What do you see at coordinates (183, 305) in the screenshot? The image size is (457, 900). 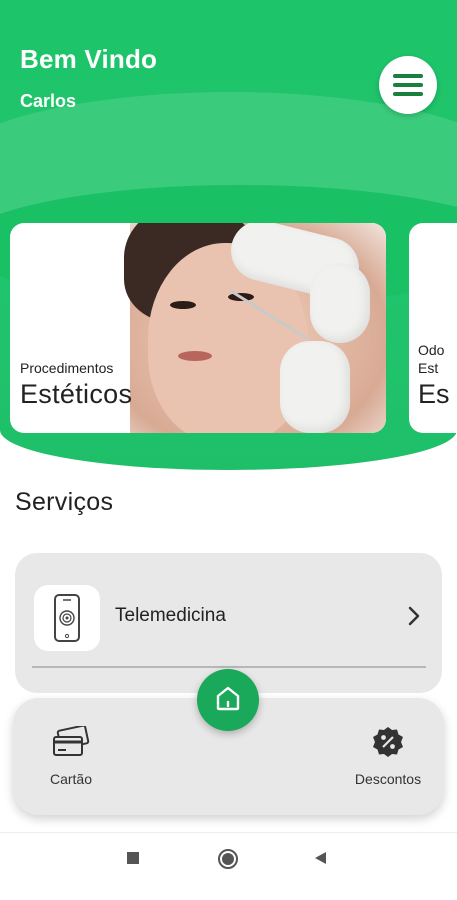 I see `photo-eye` at bounding box center [183, 305].